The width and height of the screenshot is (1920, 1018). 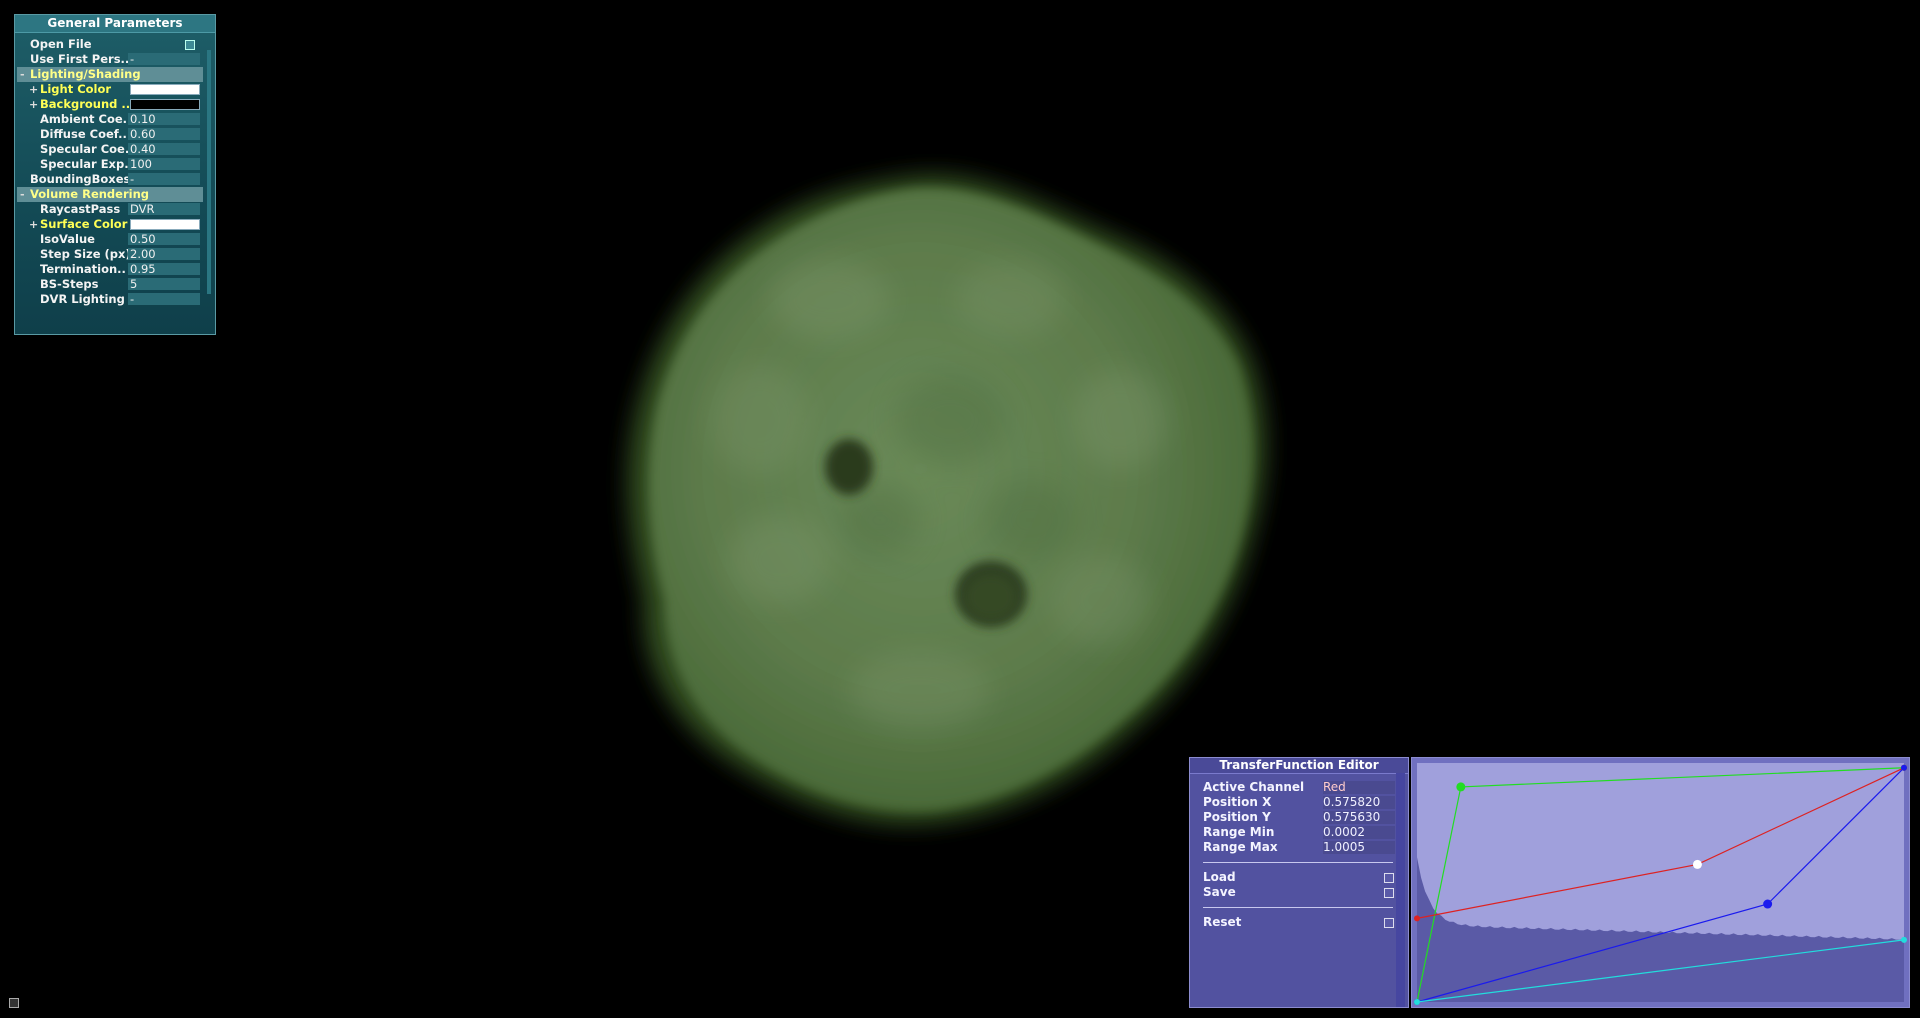 What do you see at coordinates (164, 164) in the screenshot?
I see `specular-exponent-value: 100` at bounding box center [164, 164].